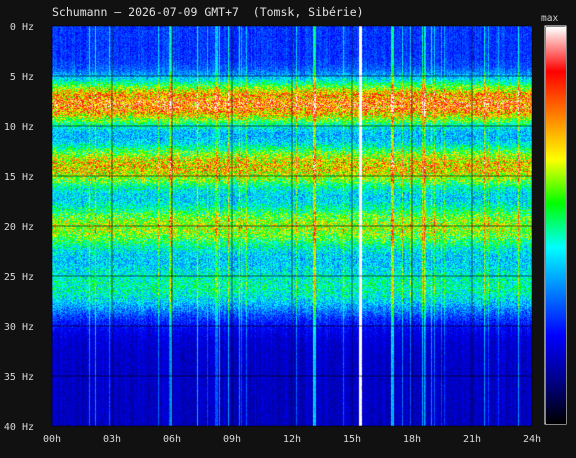 This screenshot has width=576, height=458. Describe the element at coordinates (532, 439) in the screenshot. I see `x-tick-label: 24h` at that location.